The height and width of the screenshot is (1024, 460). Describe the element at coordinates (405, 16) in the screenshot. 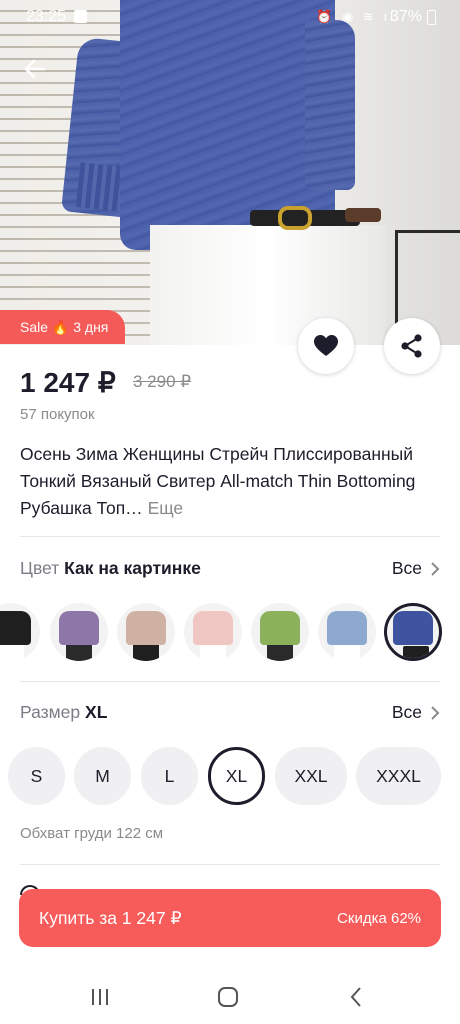

I see `battery-percent: 37%` at that location.